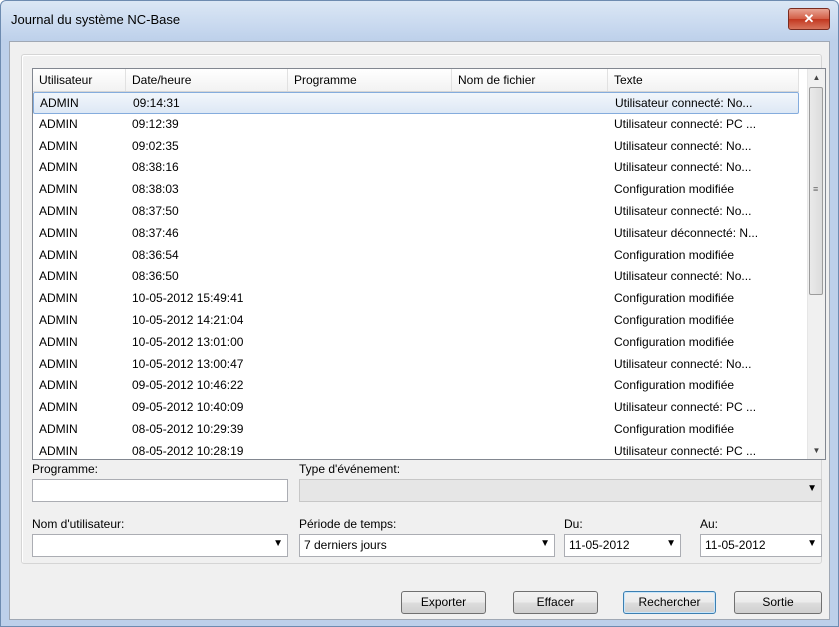  Describe the element at coordinates (370, 80) in the screenshot. I see `column-header-program: Programme` at that location.